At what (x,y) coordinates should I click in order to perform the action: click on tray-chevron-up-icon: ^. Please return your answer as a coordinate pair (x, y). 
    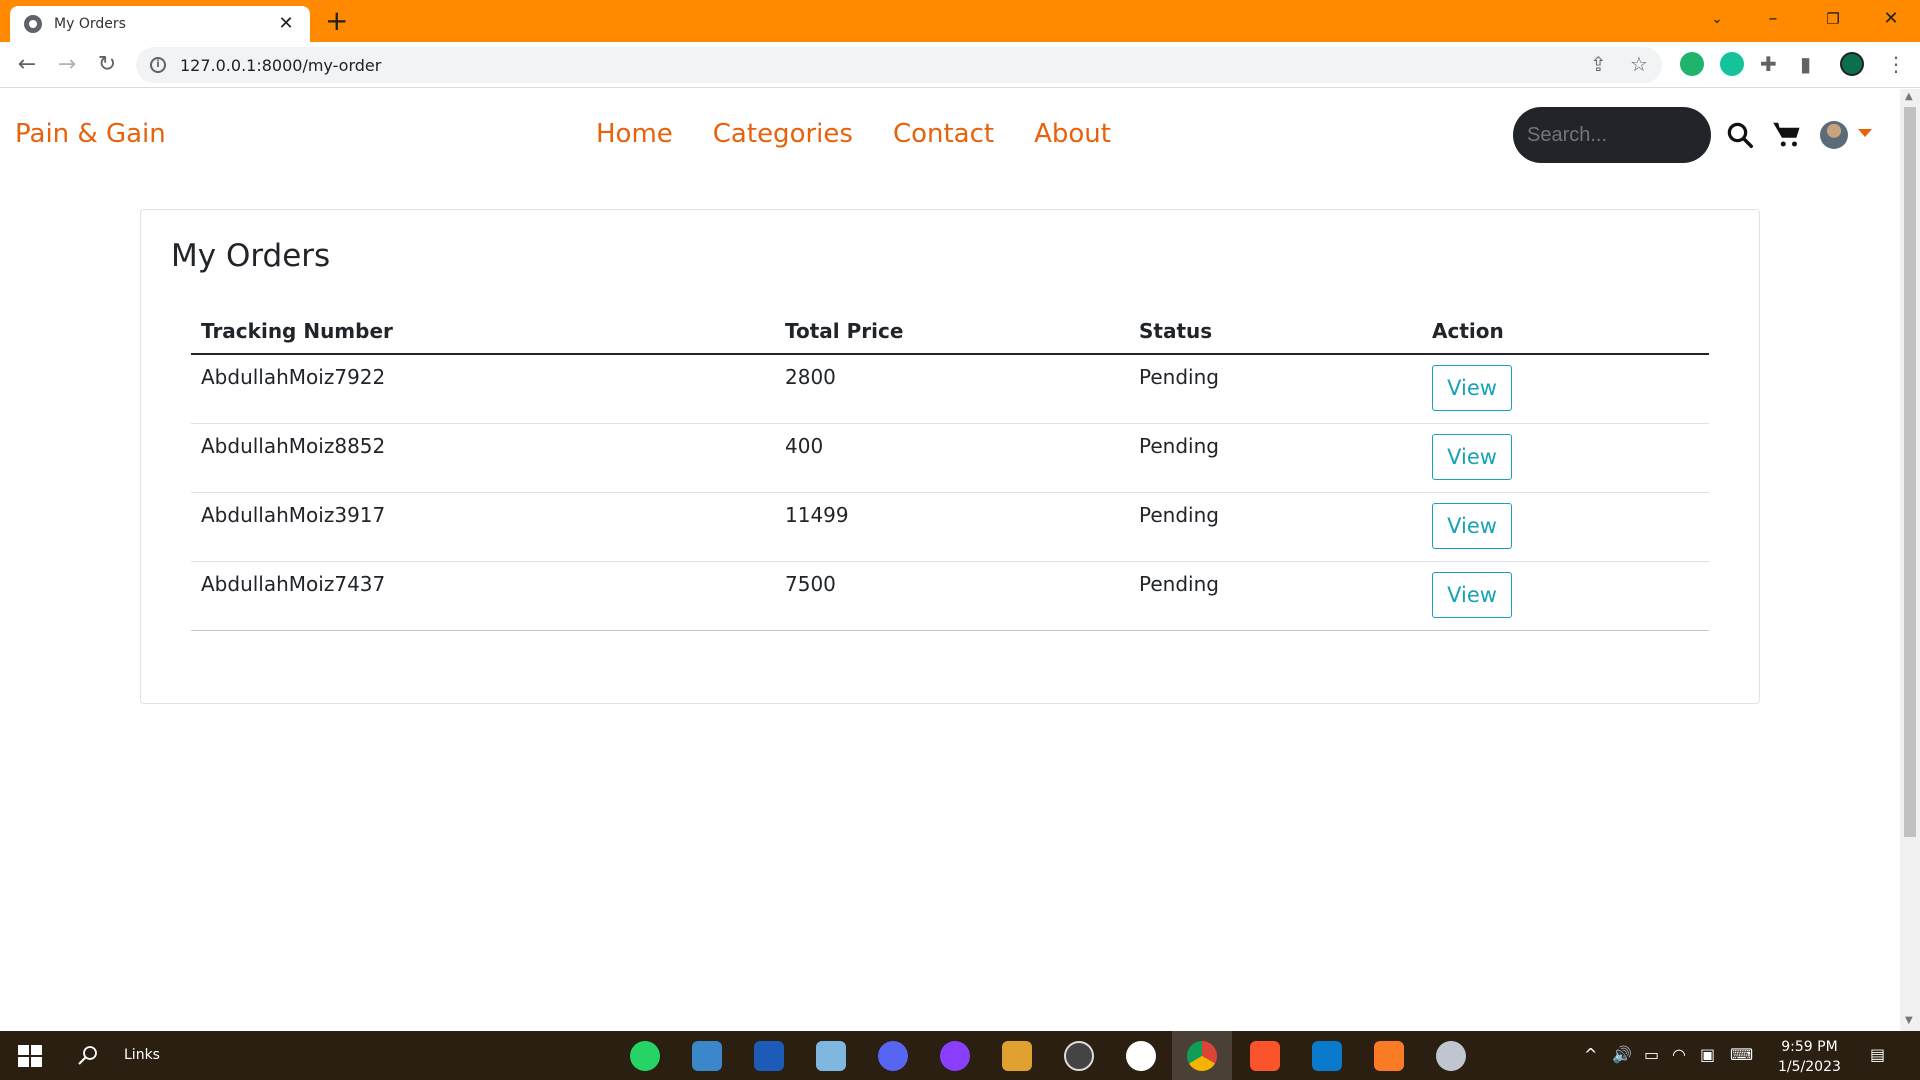
    Looking at the image, I should click on (1590, 1054).